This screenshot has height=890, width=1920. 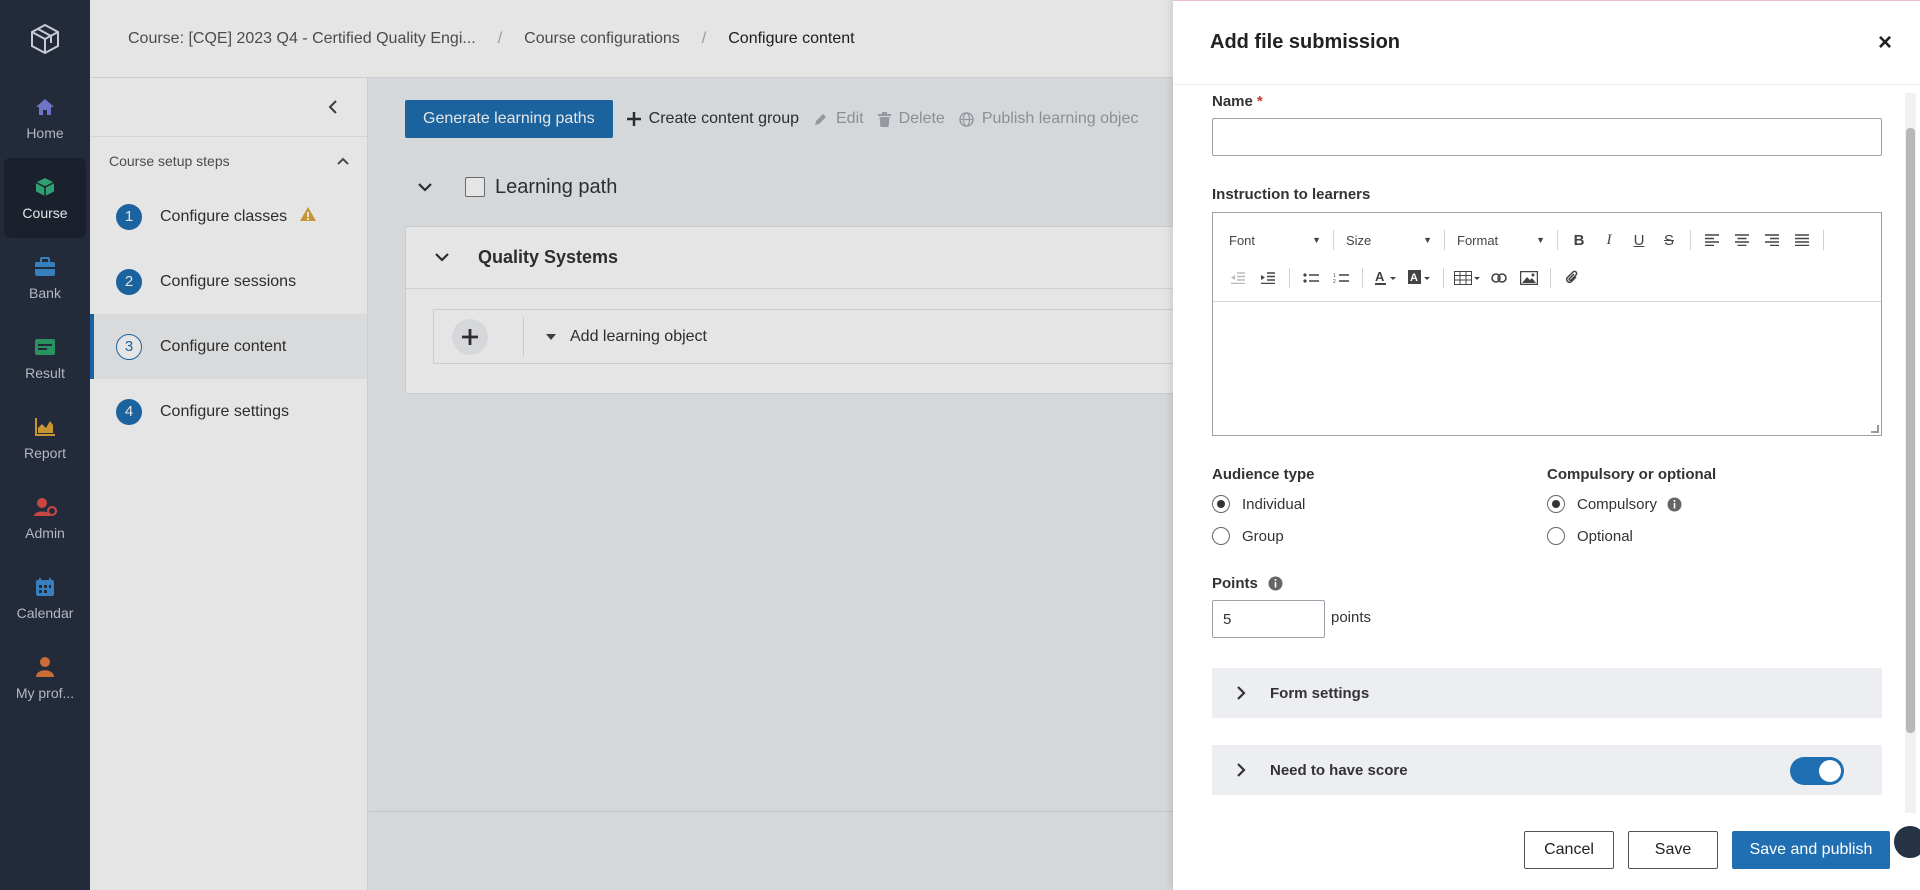 What do you see at coordinates (1501, 240) in the screenshot?
I see `format-dropdown: Format ▼` at bounding box center [1501, 240].